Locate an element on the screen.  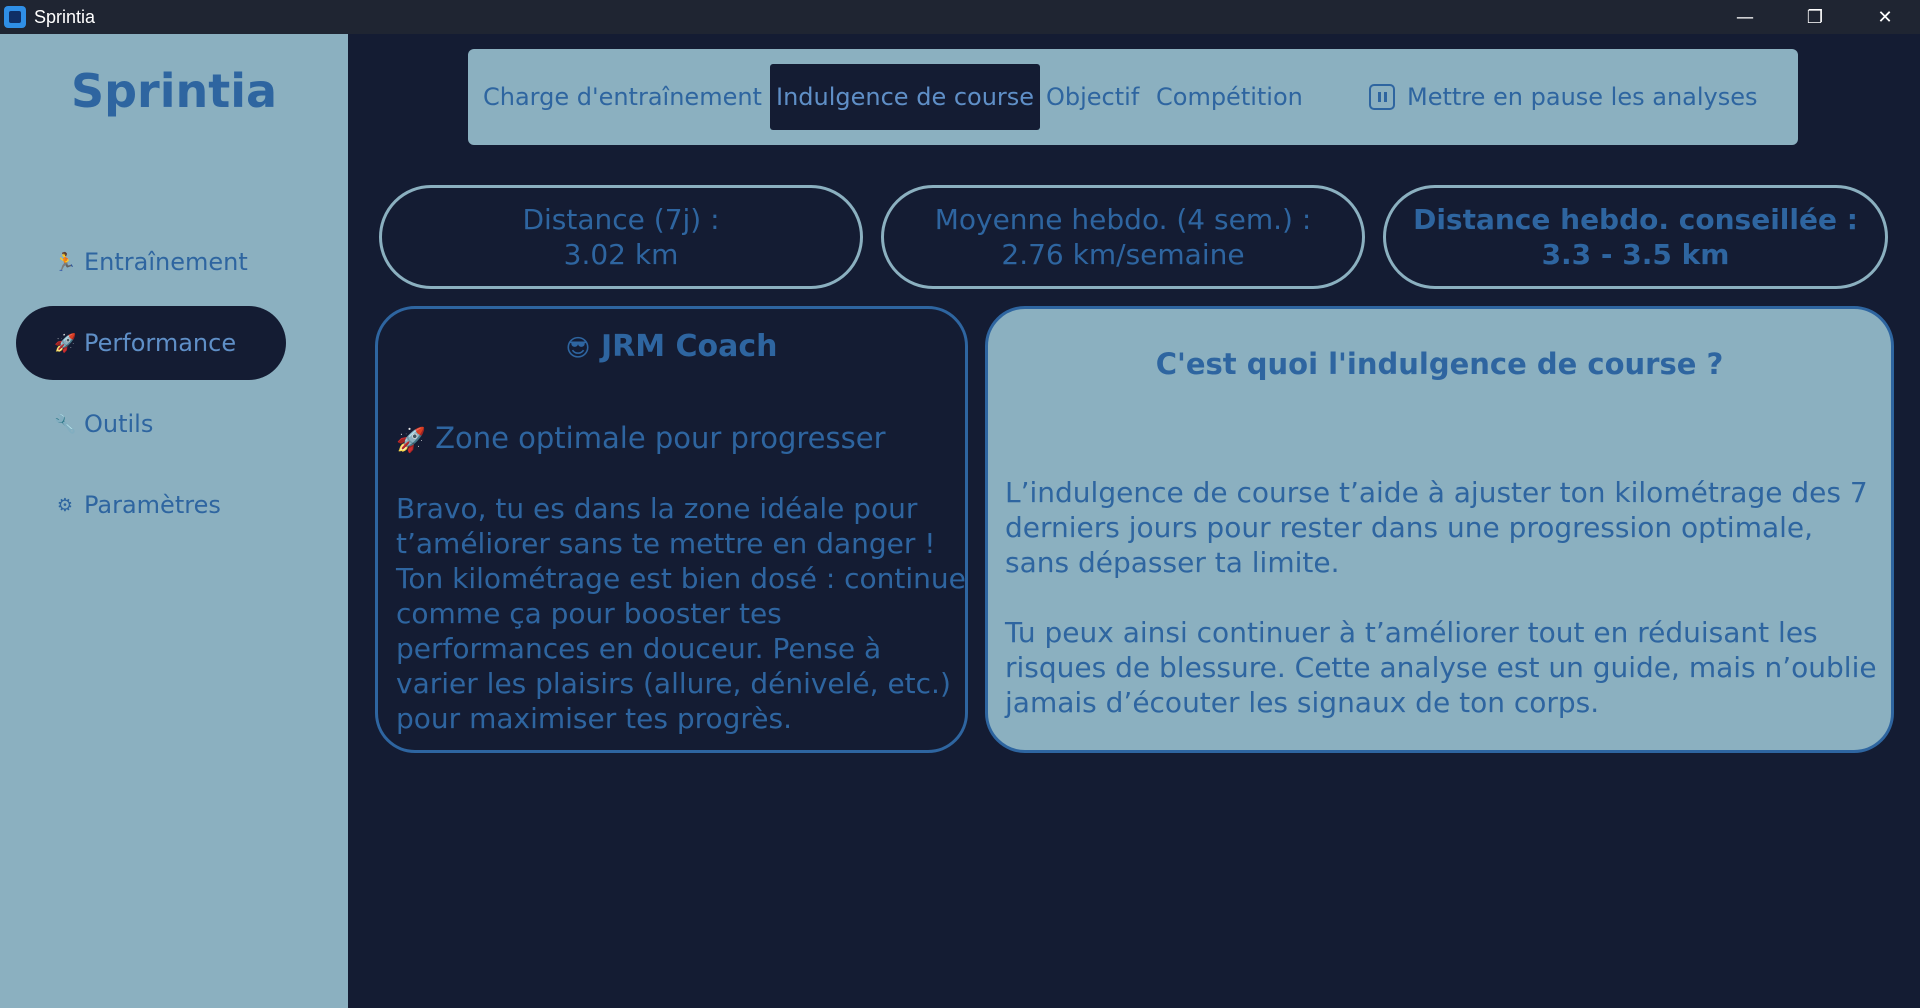
close-button: ✕ is located at coordinates (1885, 17).